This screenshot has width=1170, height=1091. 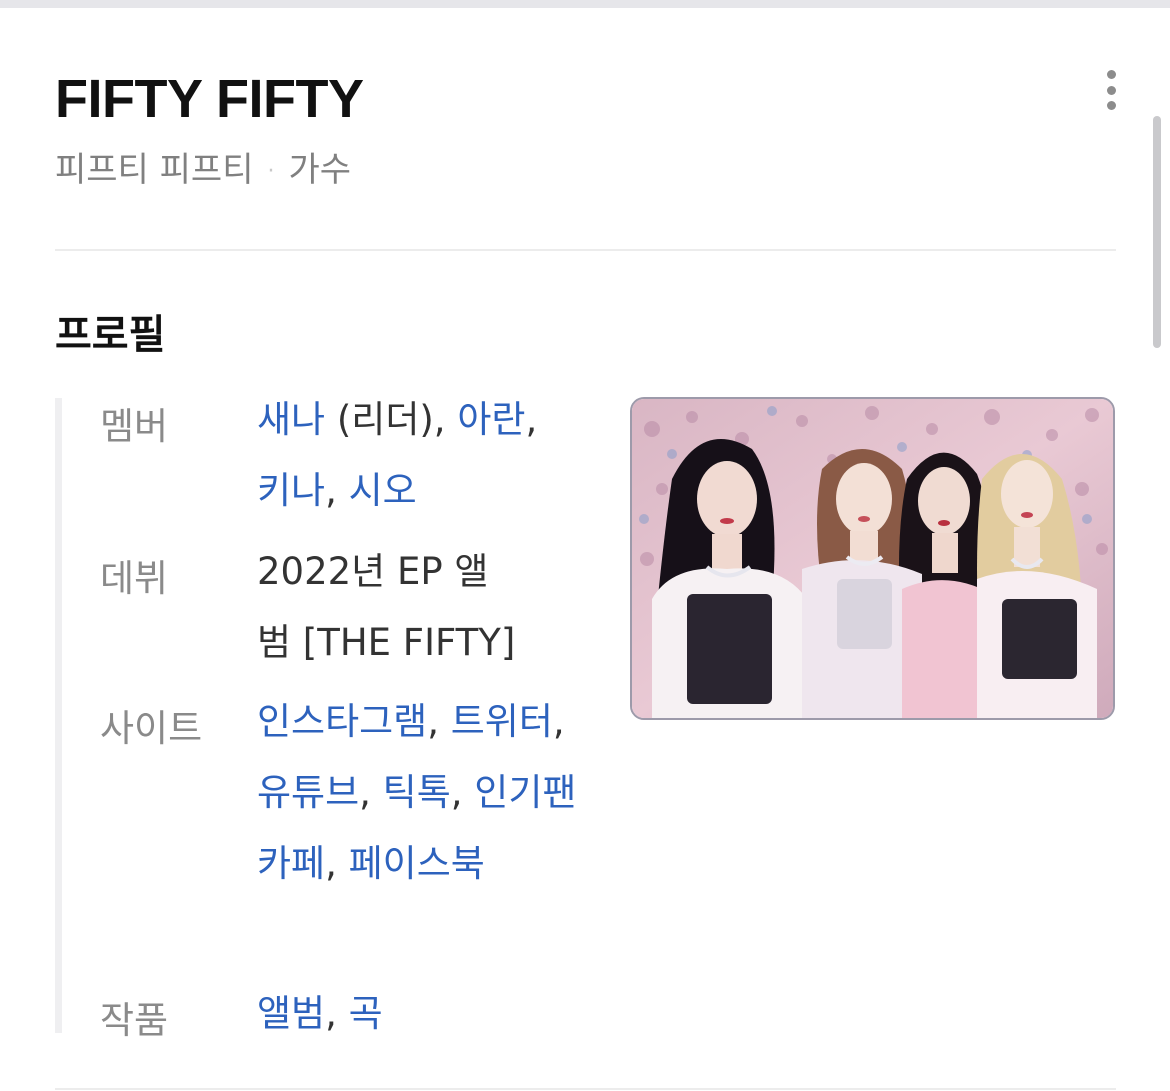 I want to click on scrollbar, so click(x=1157, y=232).